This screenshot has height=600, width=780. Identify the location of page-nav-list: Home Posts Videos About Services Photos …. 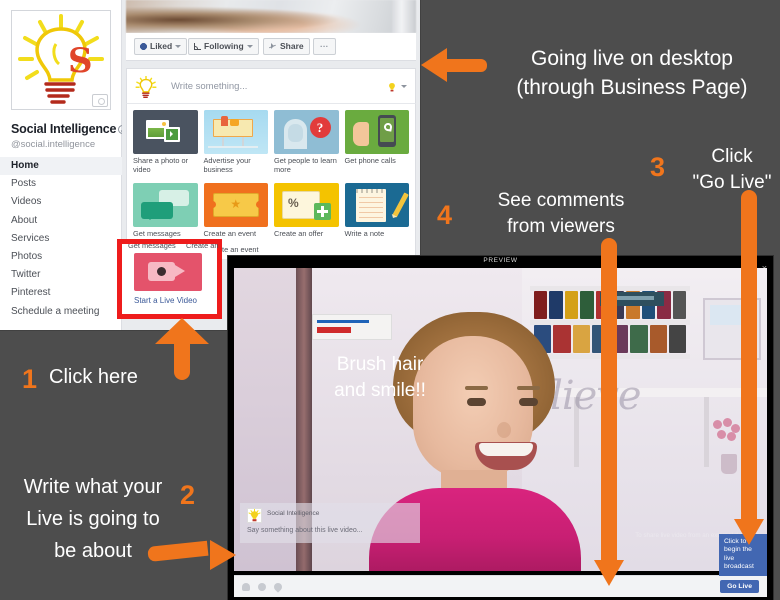
(61, 239).